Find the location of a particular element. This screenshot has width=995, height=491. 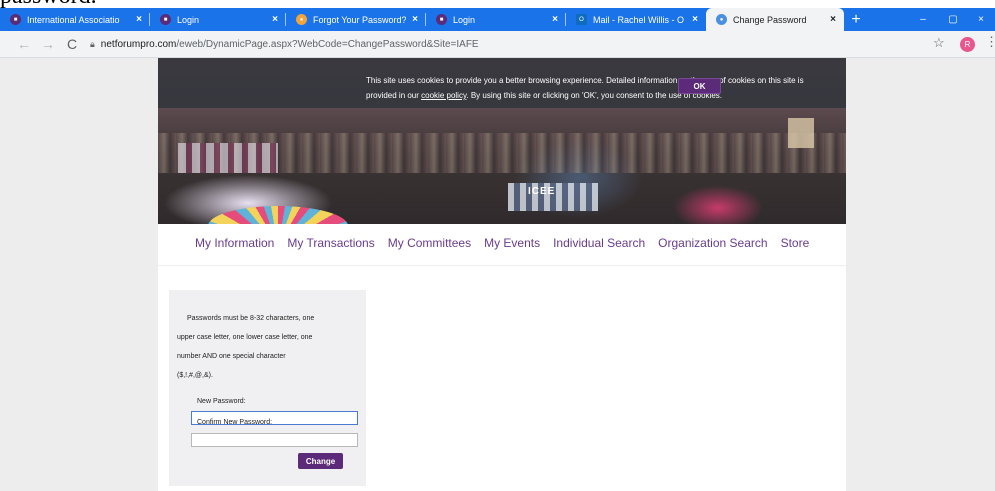

nav-individual-search: Individual Search is located at coordinates (599, 243).